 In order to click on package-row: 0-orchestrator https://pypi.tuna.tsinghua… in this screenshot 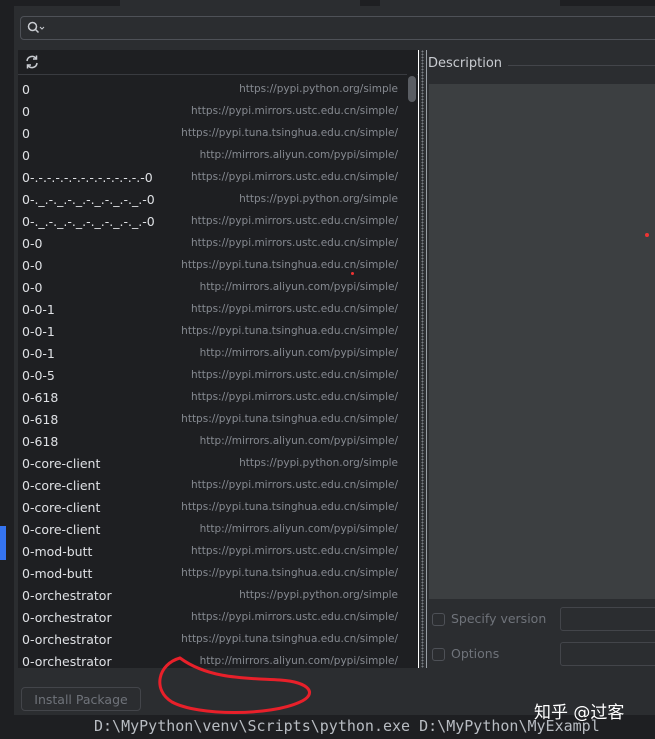, I will do `click(210, 640)`.